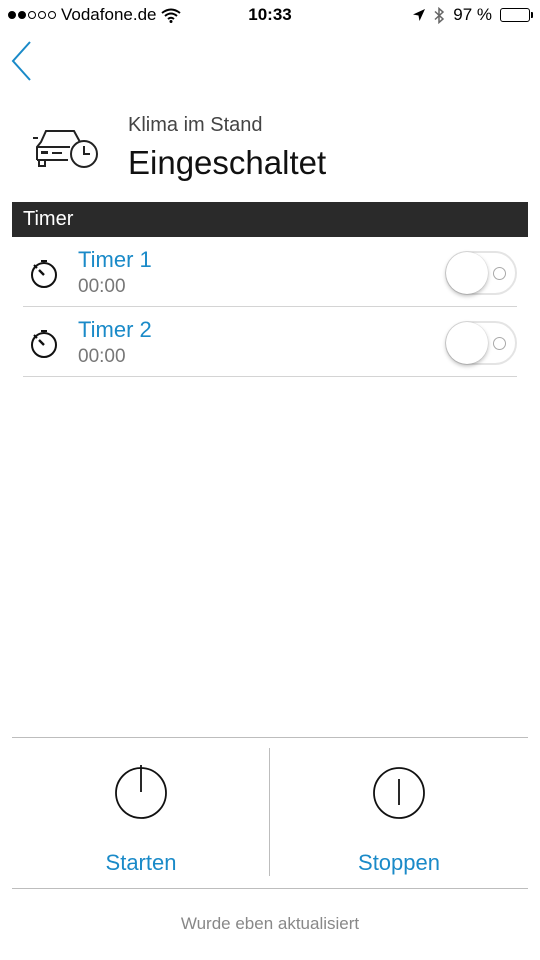  What do you see at coordinates (65, 149) in the screenshot?
I see `car-clock-icon` at bounding box center [65, 149].